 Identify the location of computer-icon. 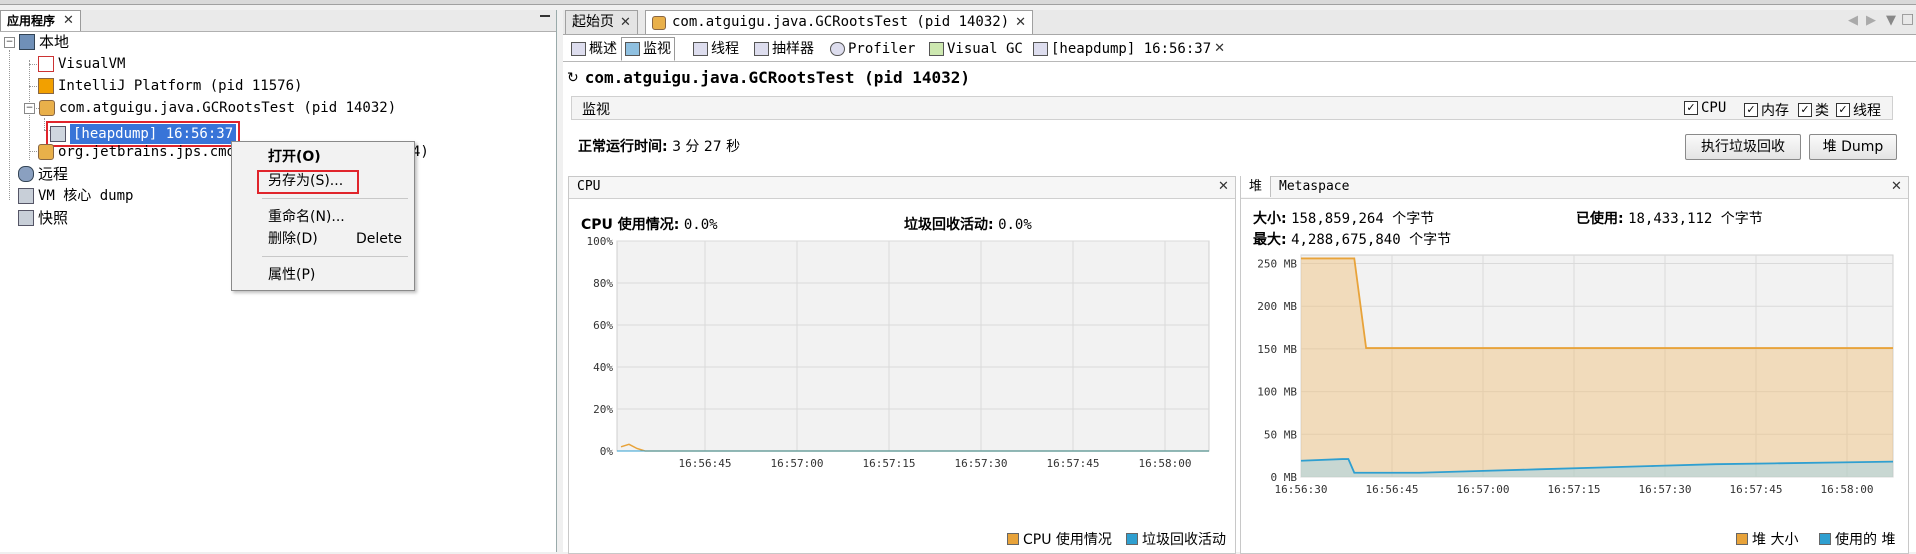
(27, 42).